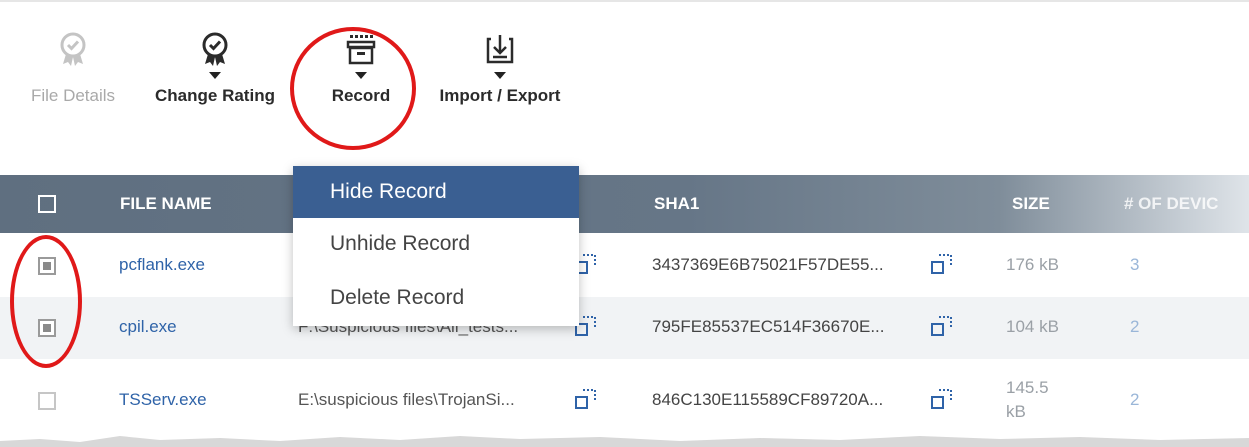 This screenshot has height=447, width=1249. I want to click on file-name-link: pcflank.exe, so click(162, 265).